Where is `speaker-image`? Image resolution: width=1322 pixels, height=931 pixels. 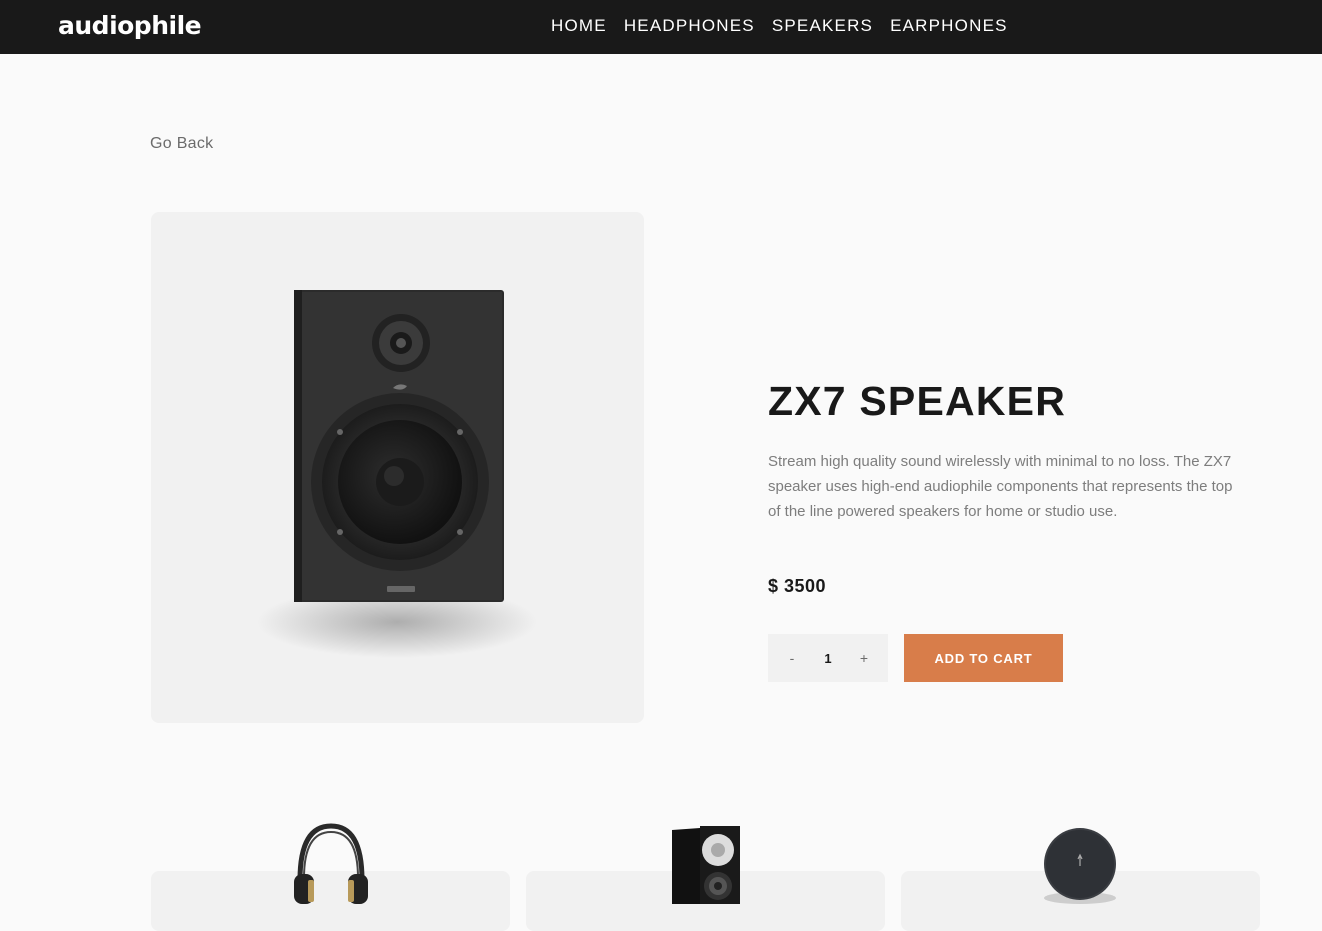
speaker-image is located at coordinates (397, 474).